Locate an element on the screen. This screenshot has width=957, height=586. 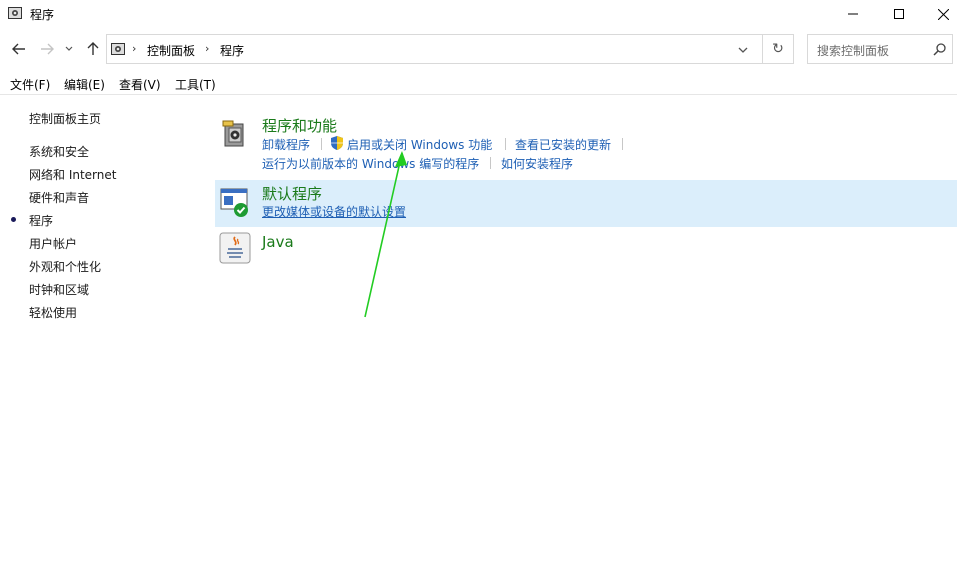
category-default-programs: 默认程序 更改媒体或设备的默认设置 is located at coordinates (586, 203).